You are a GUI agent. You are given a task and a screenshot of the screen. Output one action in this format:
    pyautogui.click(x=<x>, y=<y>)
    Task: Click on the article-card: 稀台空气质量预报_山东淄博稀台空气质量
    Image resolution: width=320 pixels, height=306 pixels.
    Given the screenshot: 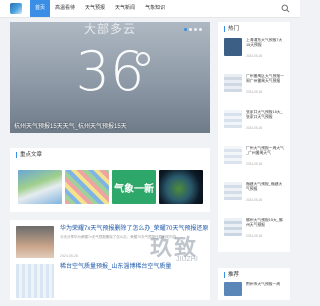 What is the action you would take?
    pyautogui.click(x=110, y=279)
    